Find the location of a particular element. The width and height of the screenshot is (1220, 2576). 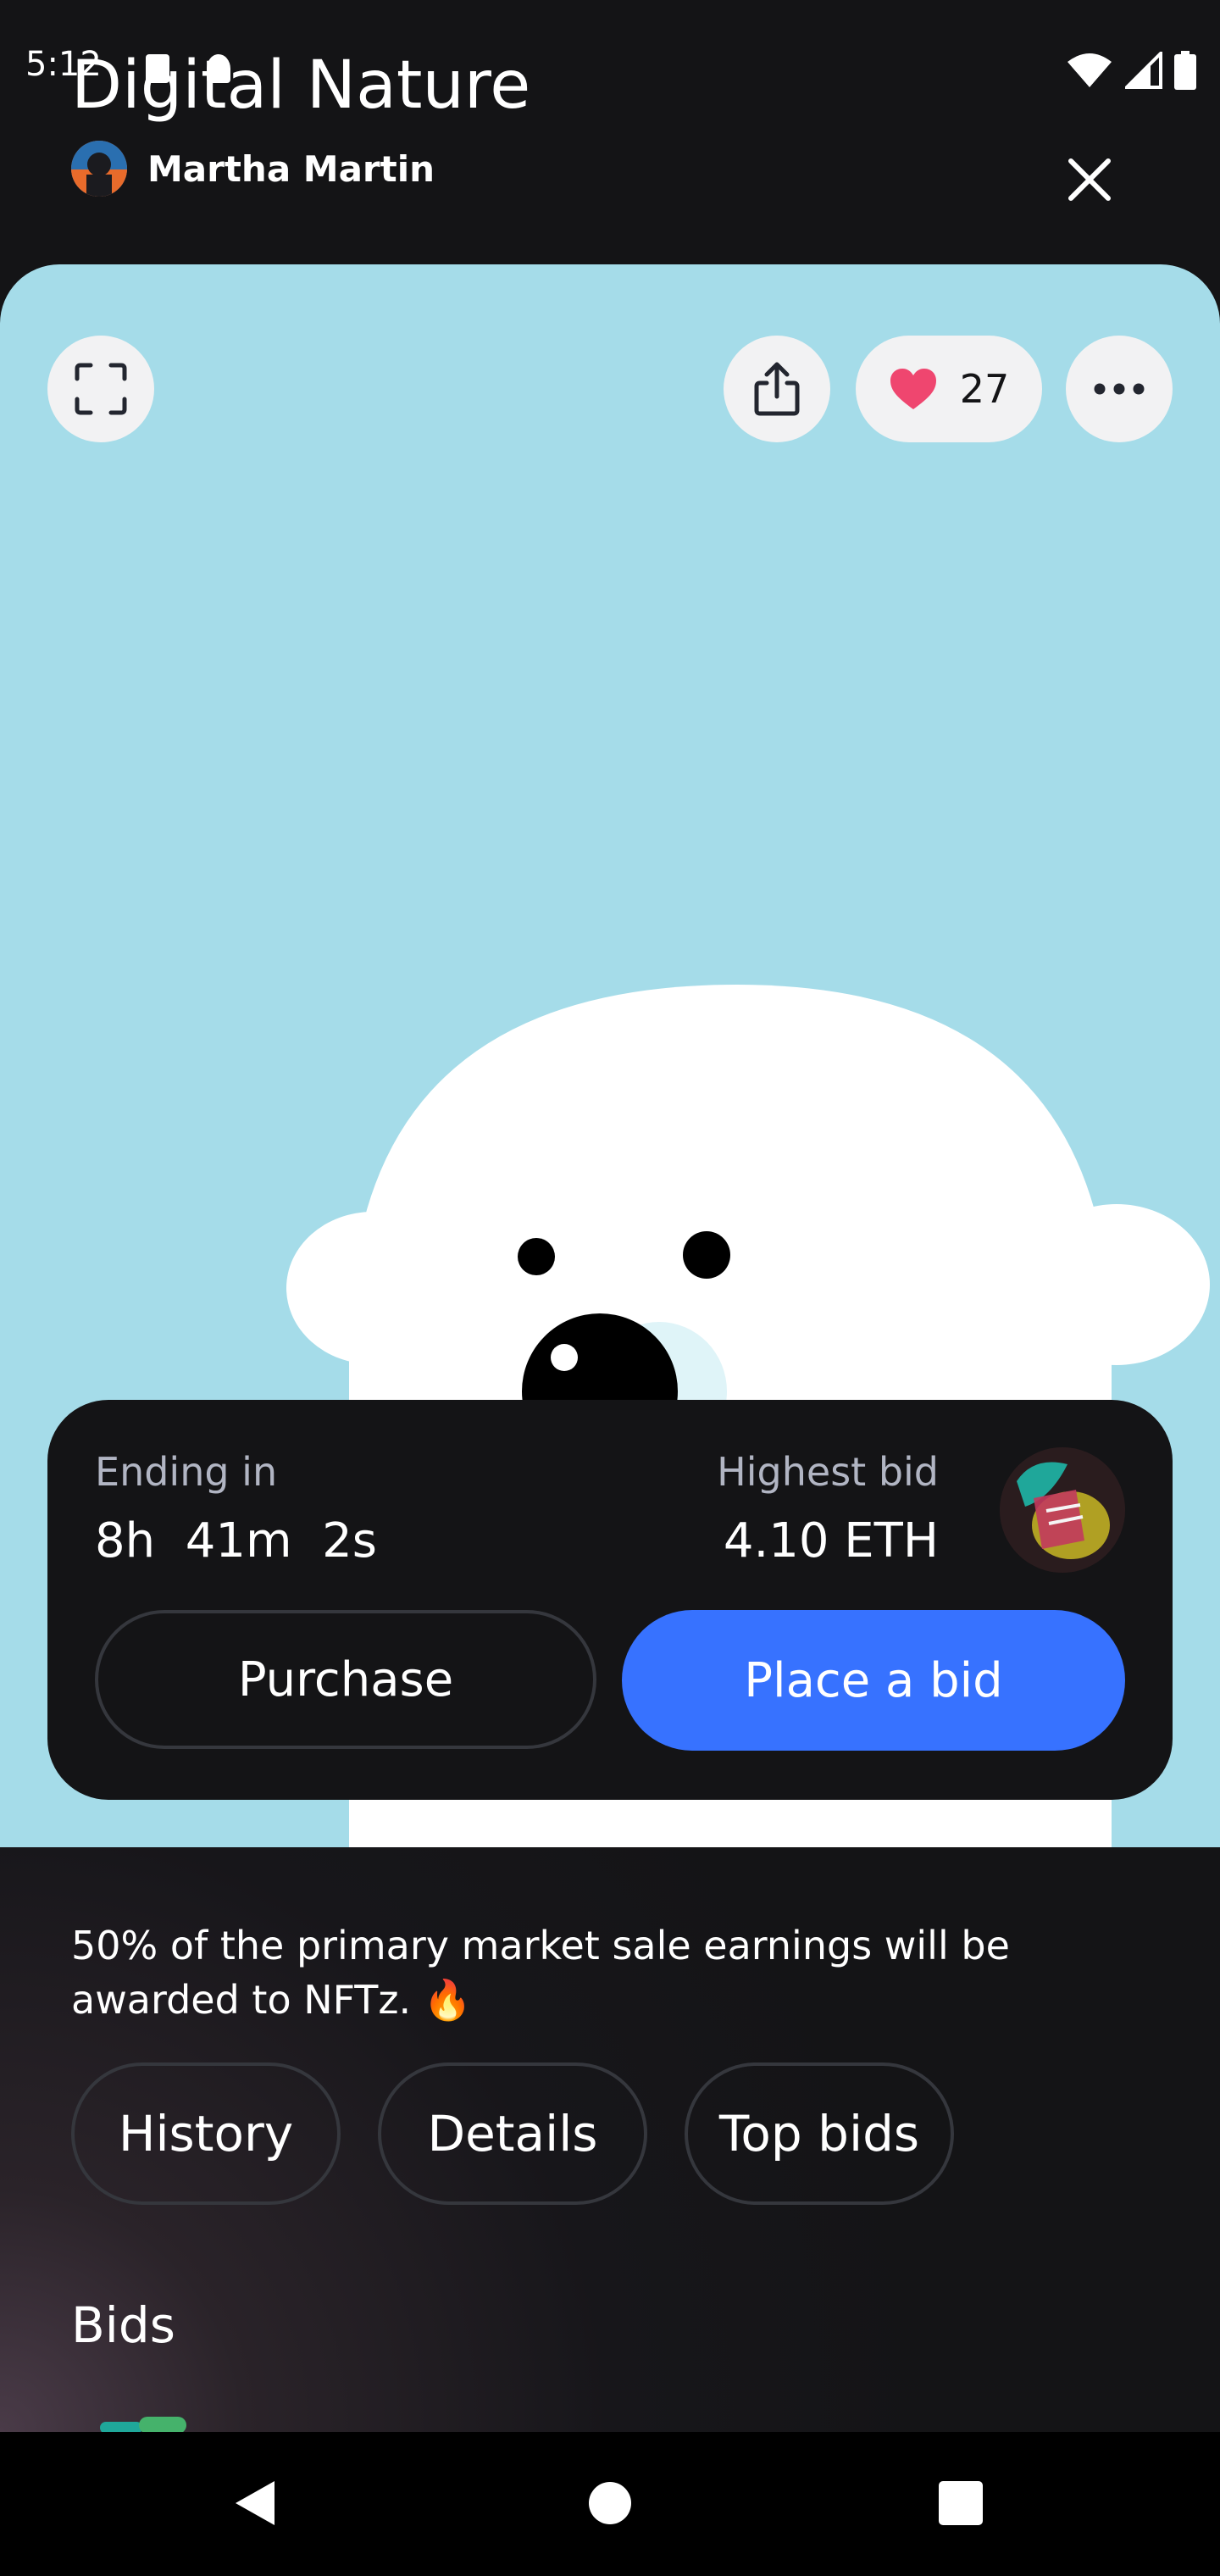

purchase-button: Purchase is located at coordinates (345, 1679).